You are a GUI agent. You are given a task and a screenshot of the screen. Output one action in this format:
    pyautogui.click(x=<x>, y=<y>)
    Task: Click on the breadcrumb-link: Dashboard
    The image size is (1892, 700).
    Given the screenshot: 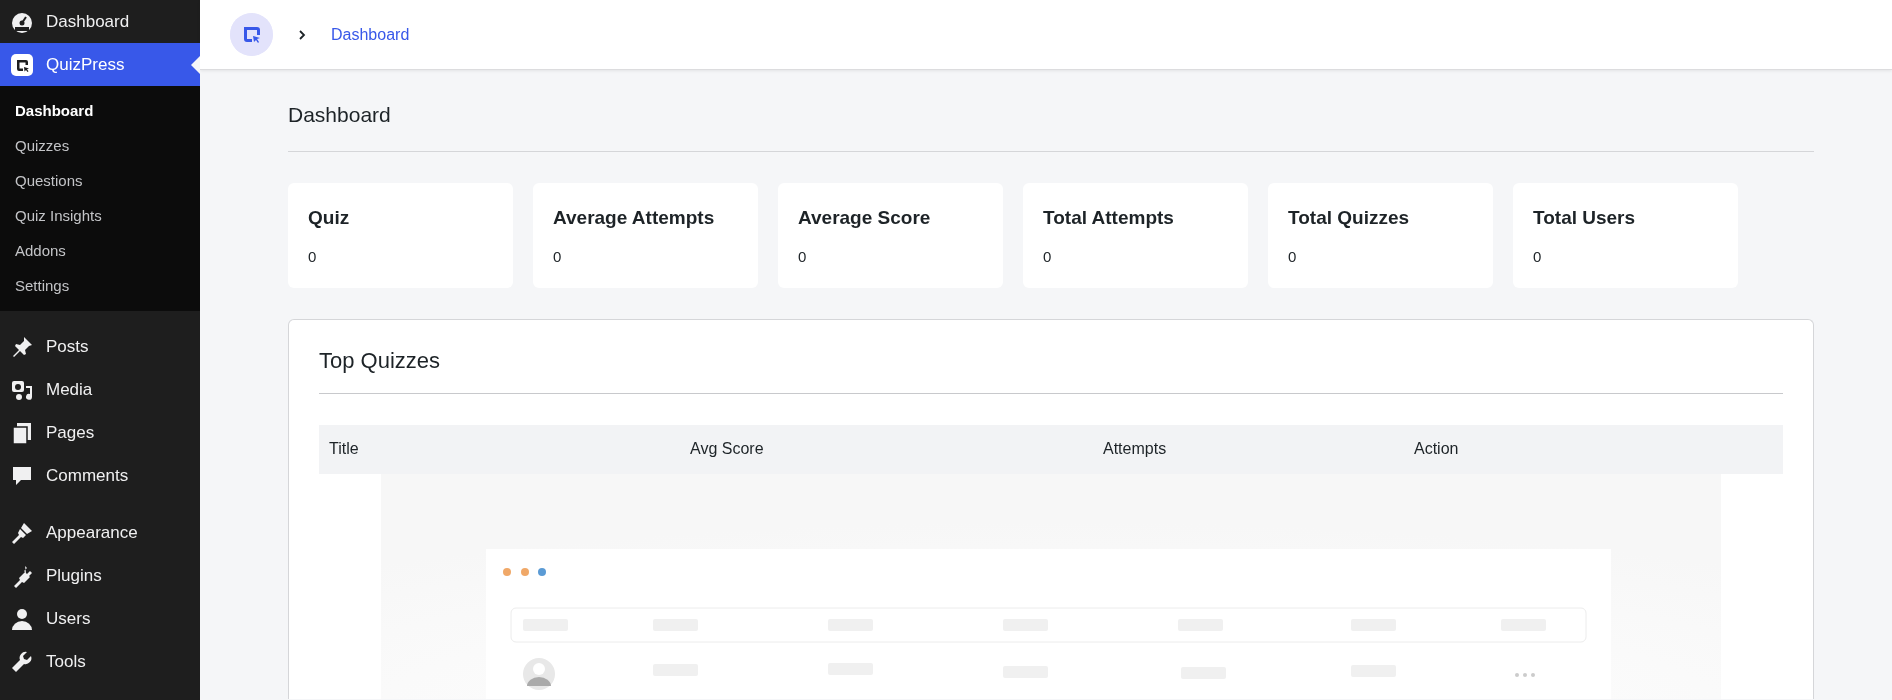 What is the action you would take?
    pyautogui.click(x=370, y=34)
    